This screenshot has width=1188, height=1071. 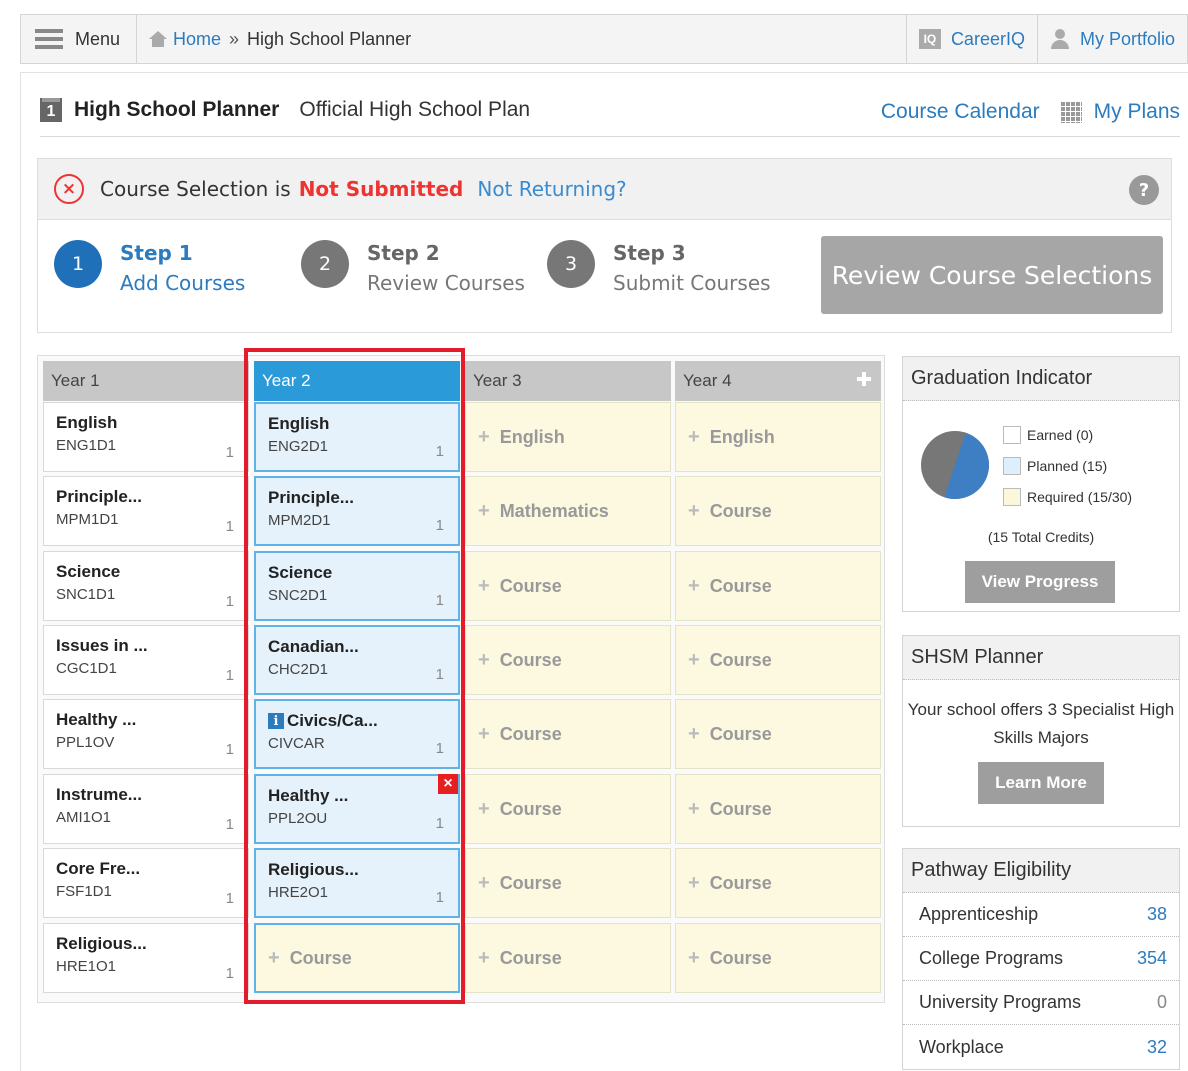 What do you see at coordinates (448, 784) in the screenshot?
I see `remove-course-icon: ×` at bounding box center [448, 784].